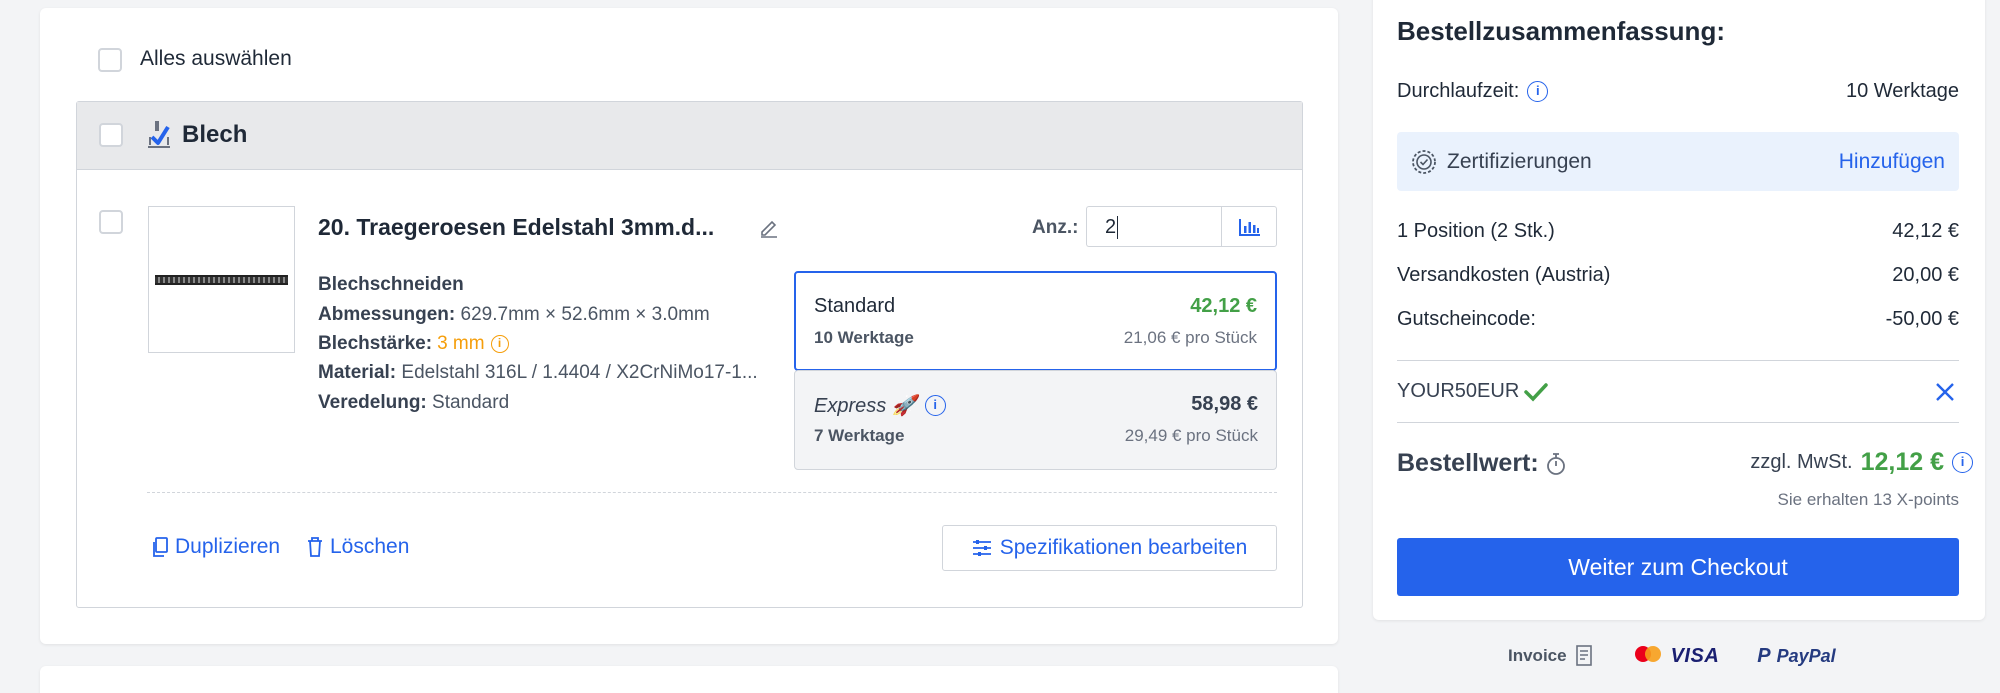 The height and width of the screenshot is (693, 2000). What do you see at coordinates (1806, 655) in the screenshot?
I see `paypal-logo: PayPal` at bounding box center [1806, 655].